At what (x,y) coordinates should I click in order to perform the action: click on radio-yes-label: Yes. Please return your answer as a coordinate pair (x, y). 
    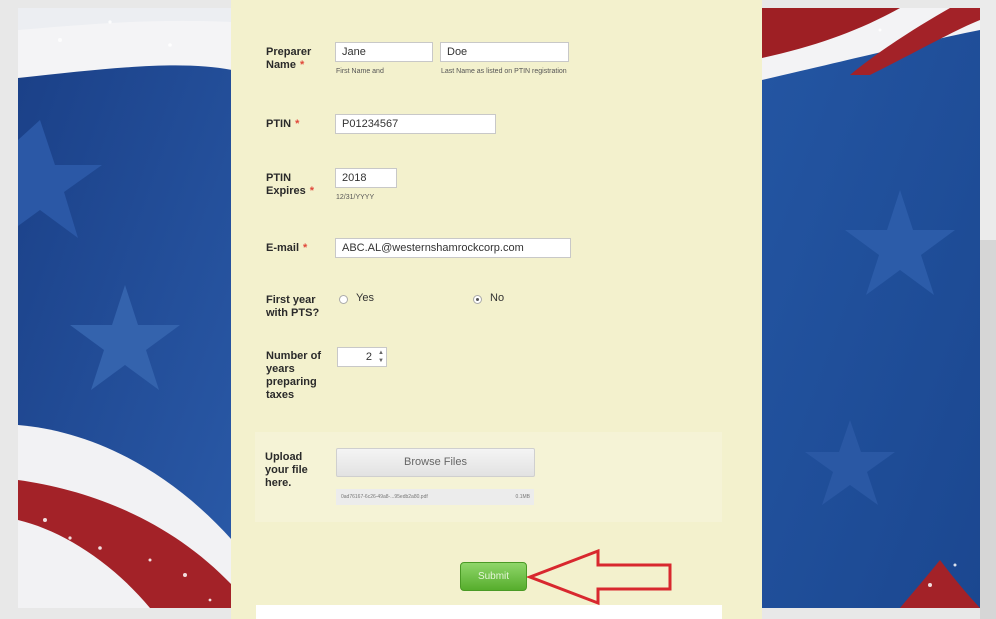
    Looking at the image, I should click on (365, 298).